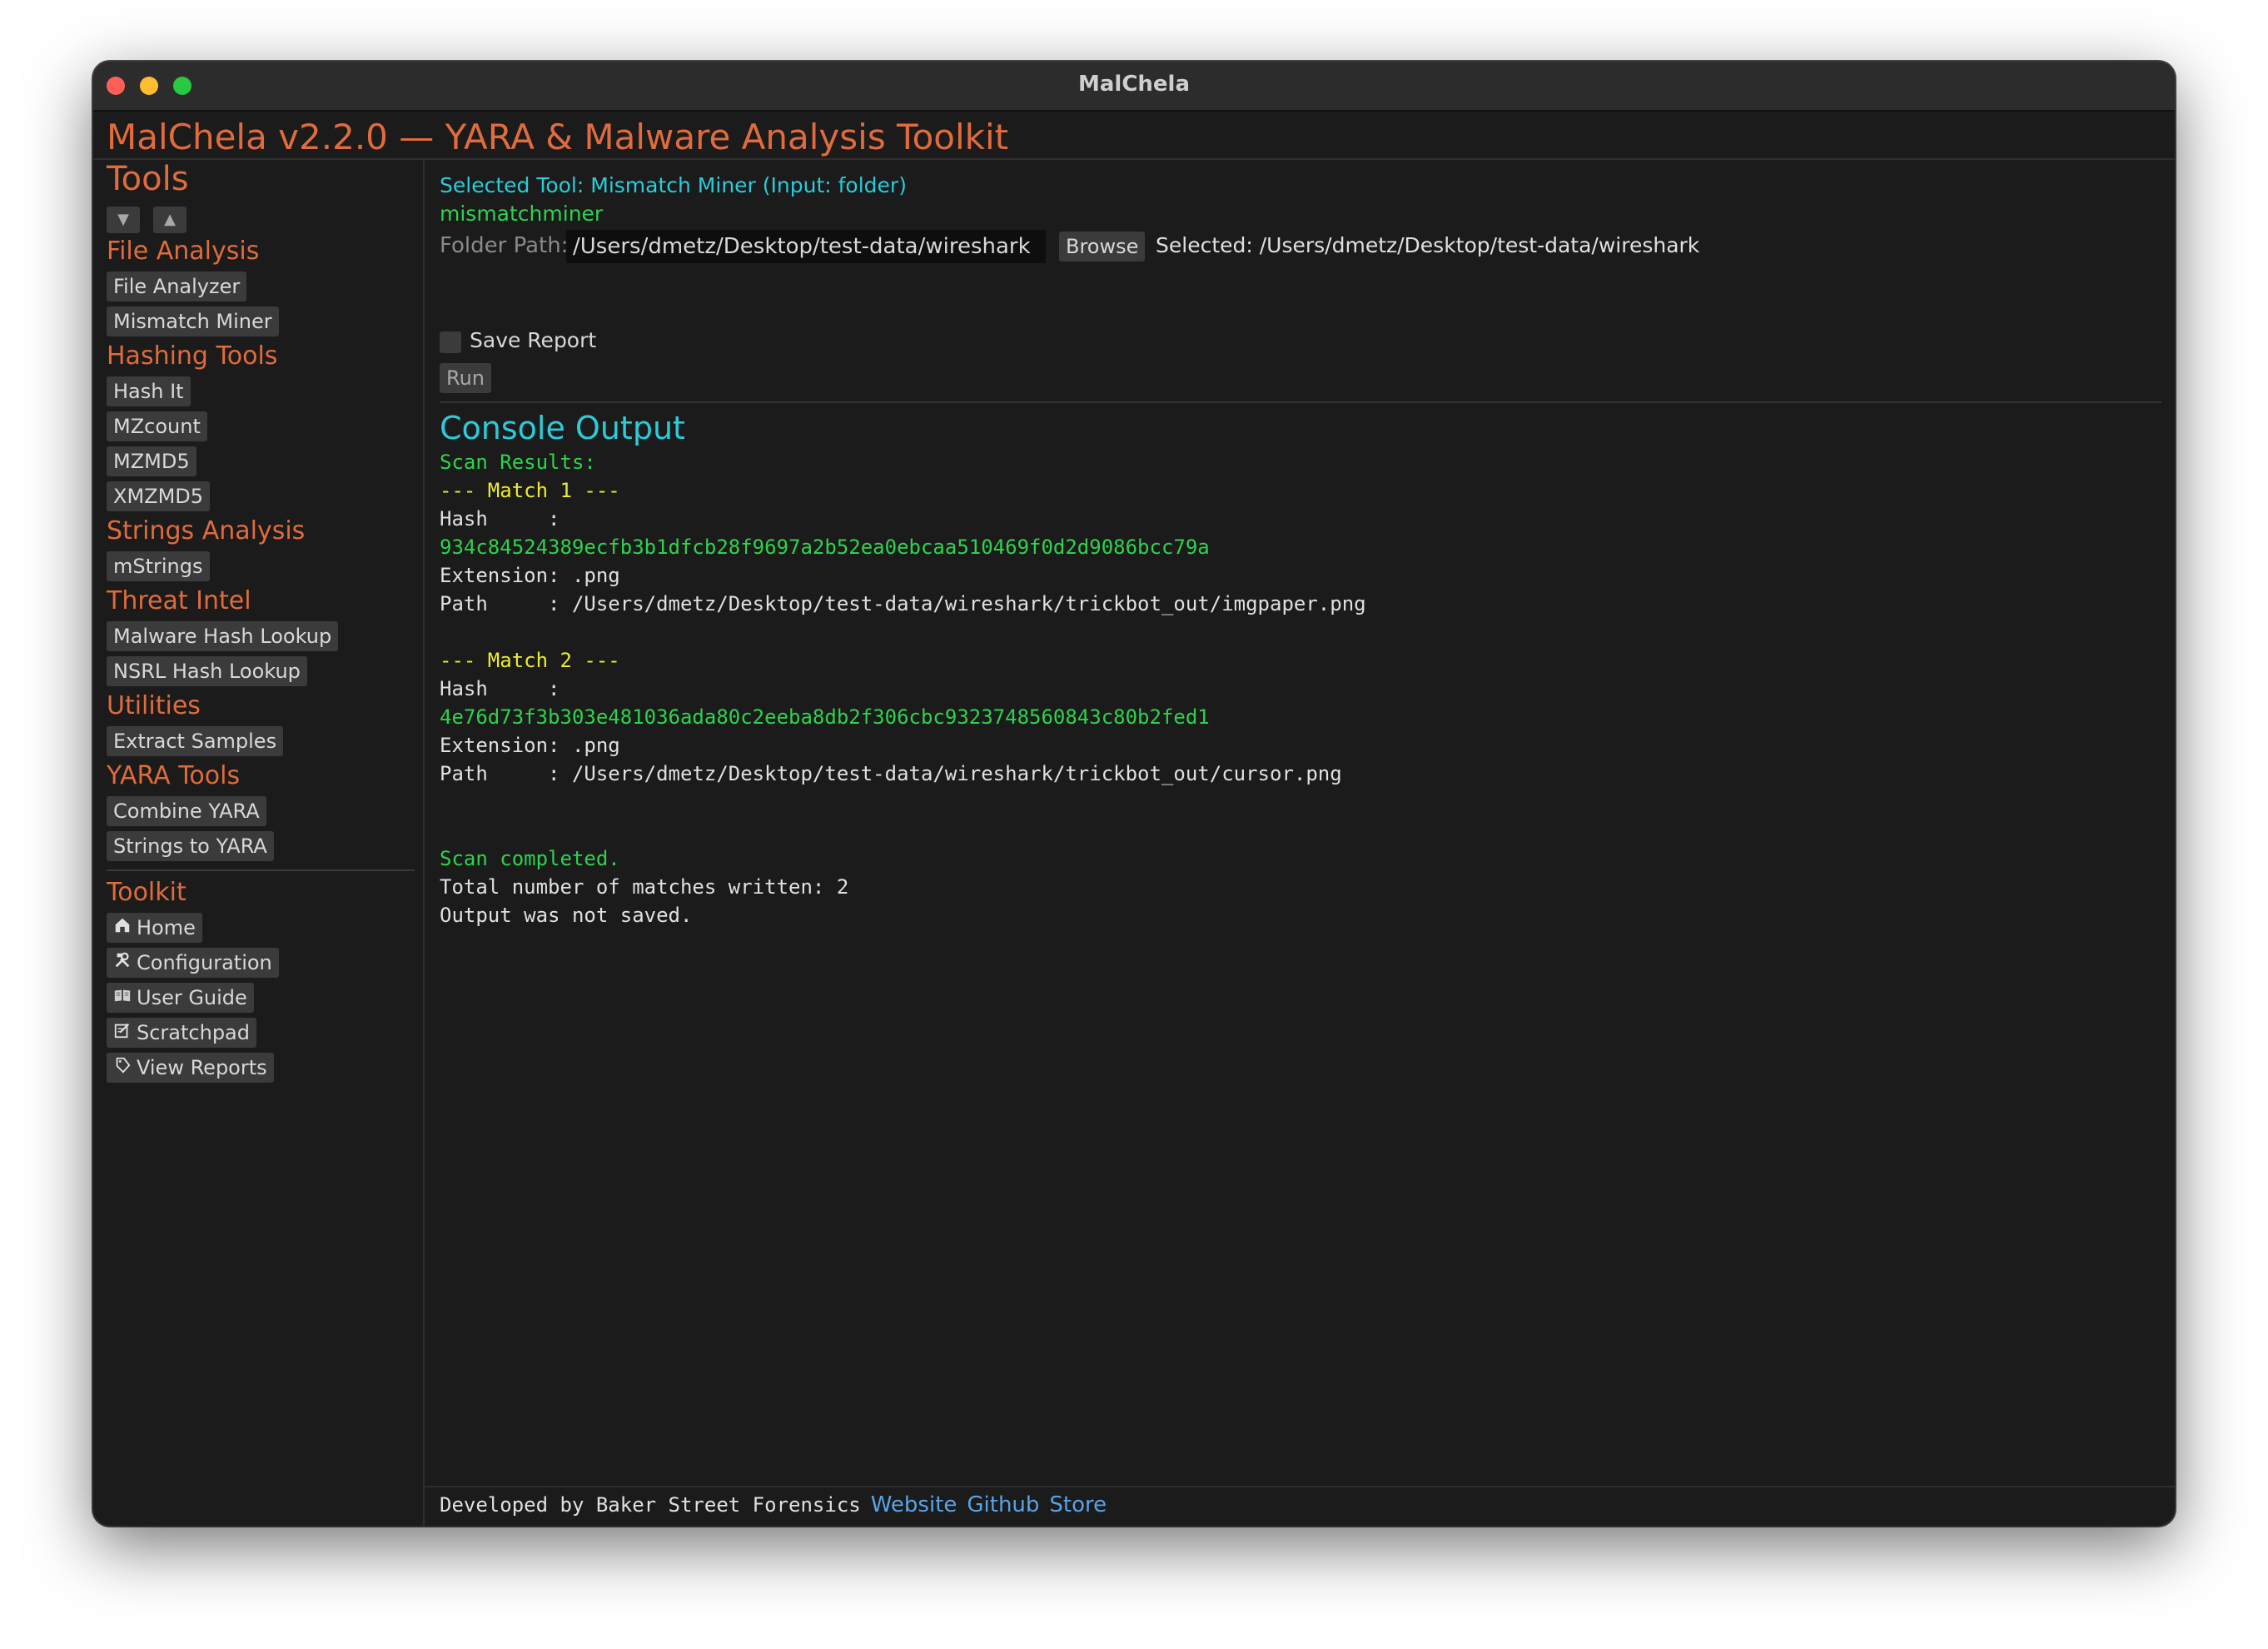 The width and height of the screenshot is (2268, 1649). Describe the element at coordinates (207, 531) in the screenshot. I see `category-title-strings-analysis: Strings Analysis` at that location.